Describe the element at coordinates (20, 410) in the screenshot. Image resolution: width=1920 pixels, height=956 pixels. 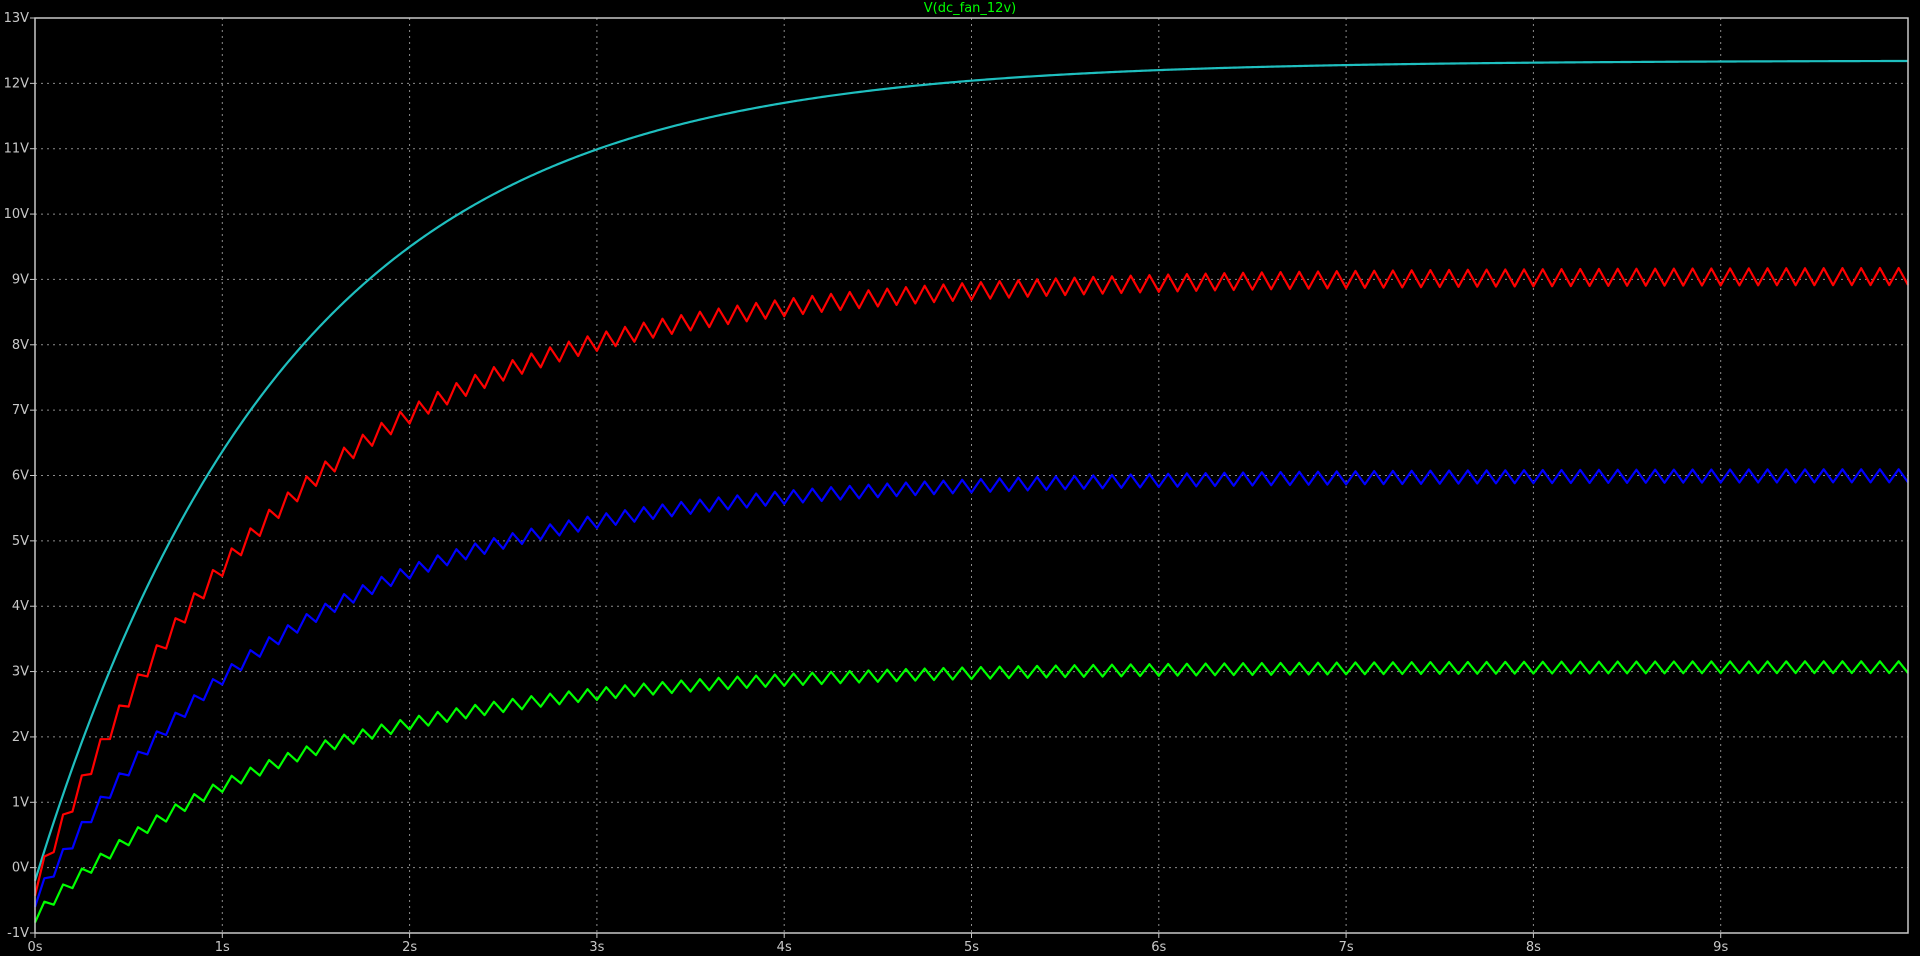
I see `y-tick-label: 7V` at that location.